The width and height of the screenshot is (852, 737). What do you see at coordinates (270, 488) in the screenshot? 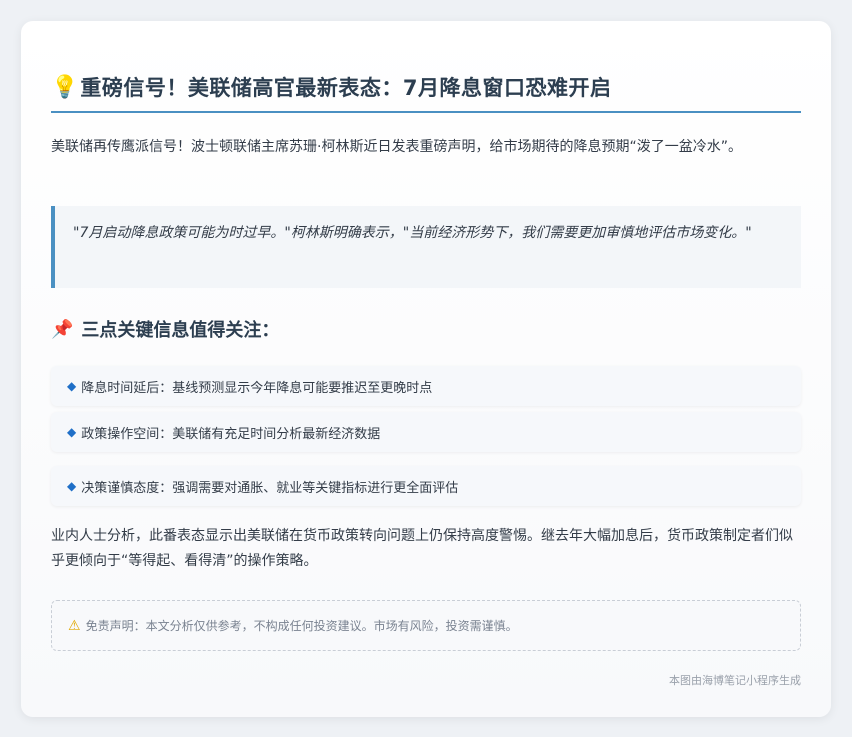
I see `key-point-text: 决策谨慎态度：强调需要对通胀、就业等关键指标进行更全面评估` at bounding box center [270, 488].